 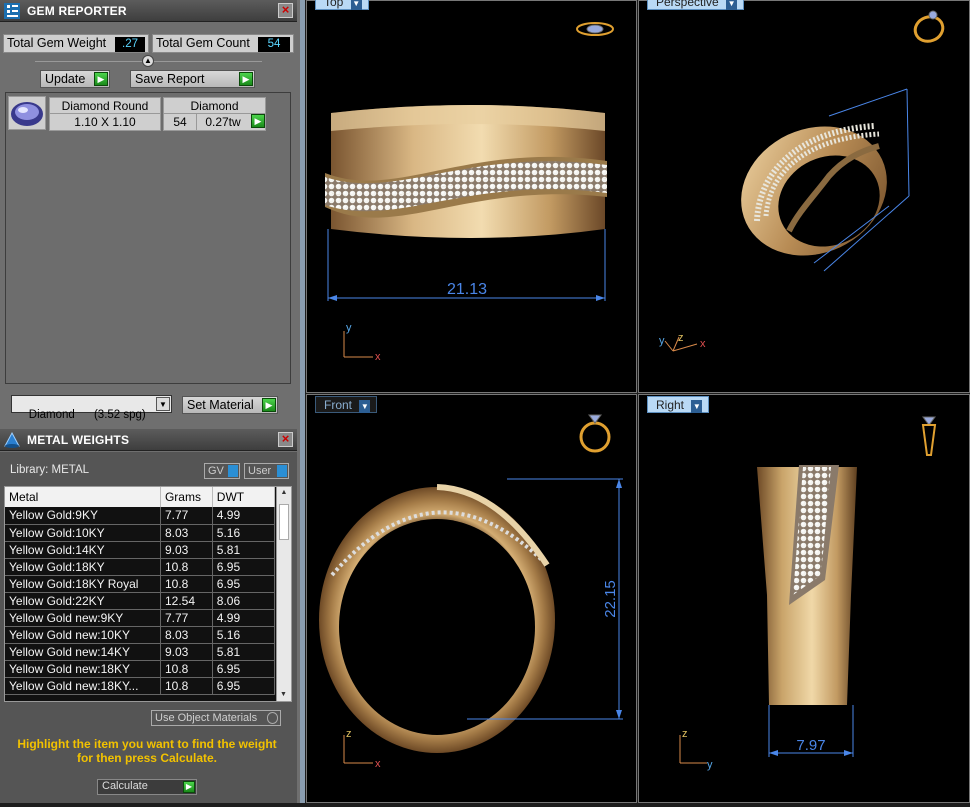 I want to click on set-material-button: Set Material ▶, so click(x=230, y=405).